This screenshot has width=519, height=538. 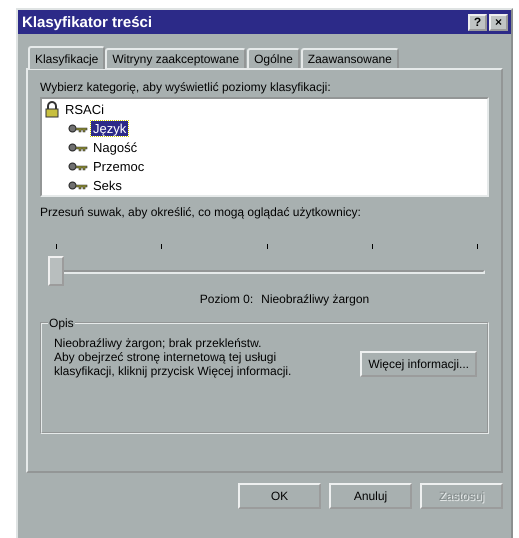 What do you see at coordinates (273, 58) in the screenshot?
I see `tab: Ogólne` at bounding box center [273, 58].